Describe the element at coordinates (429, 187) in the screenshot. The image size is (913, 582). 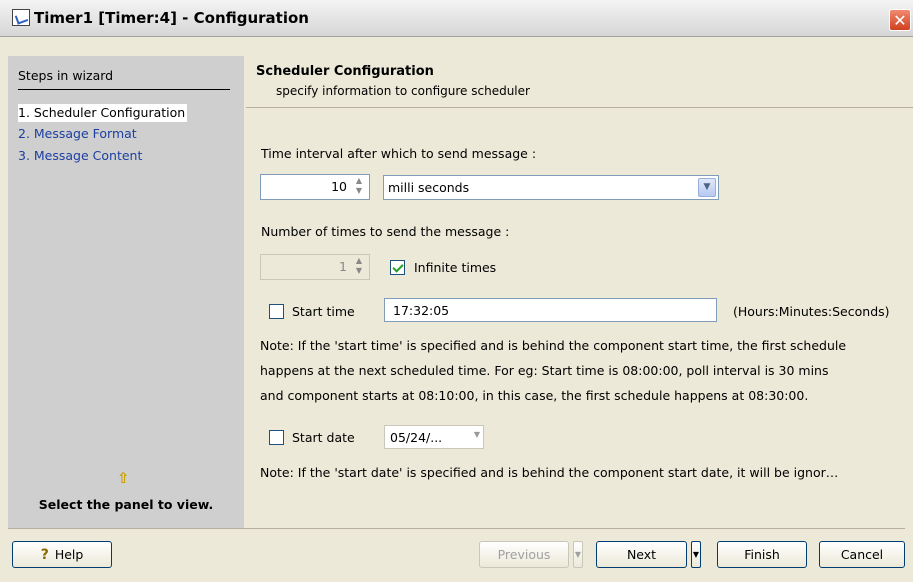
I see `interval-unit-value: milli seconds` at that location.